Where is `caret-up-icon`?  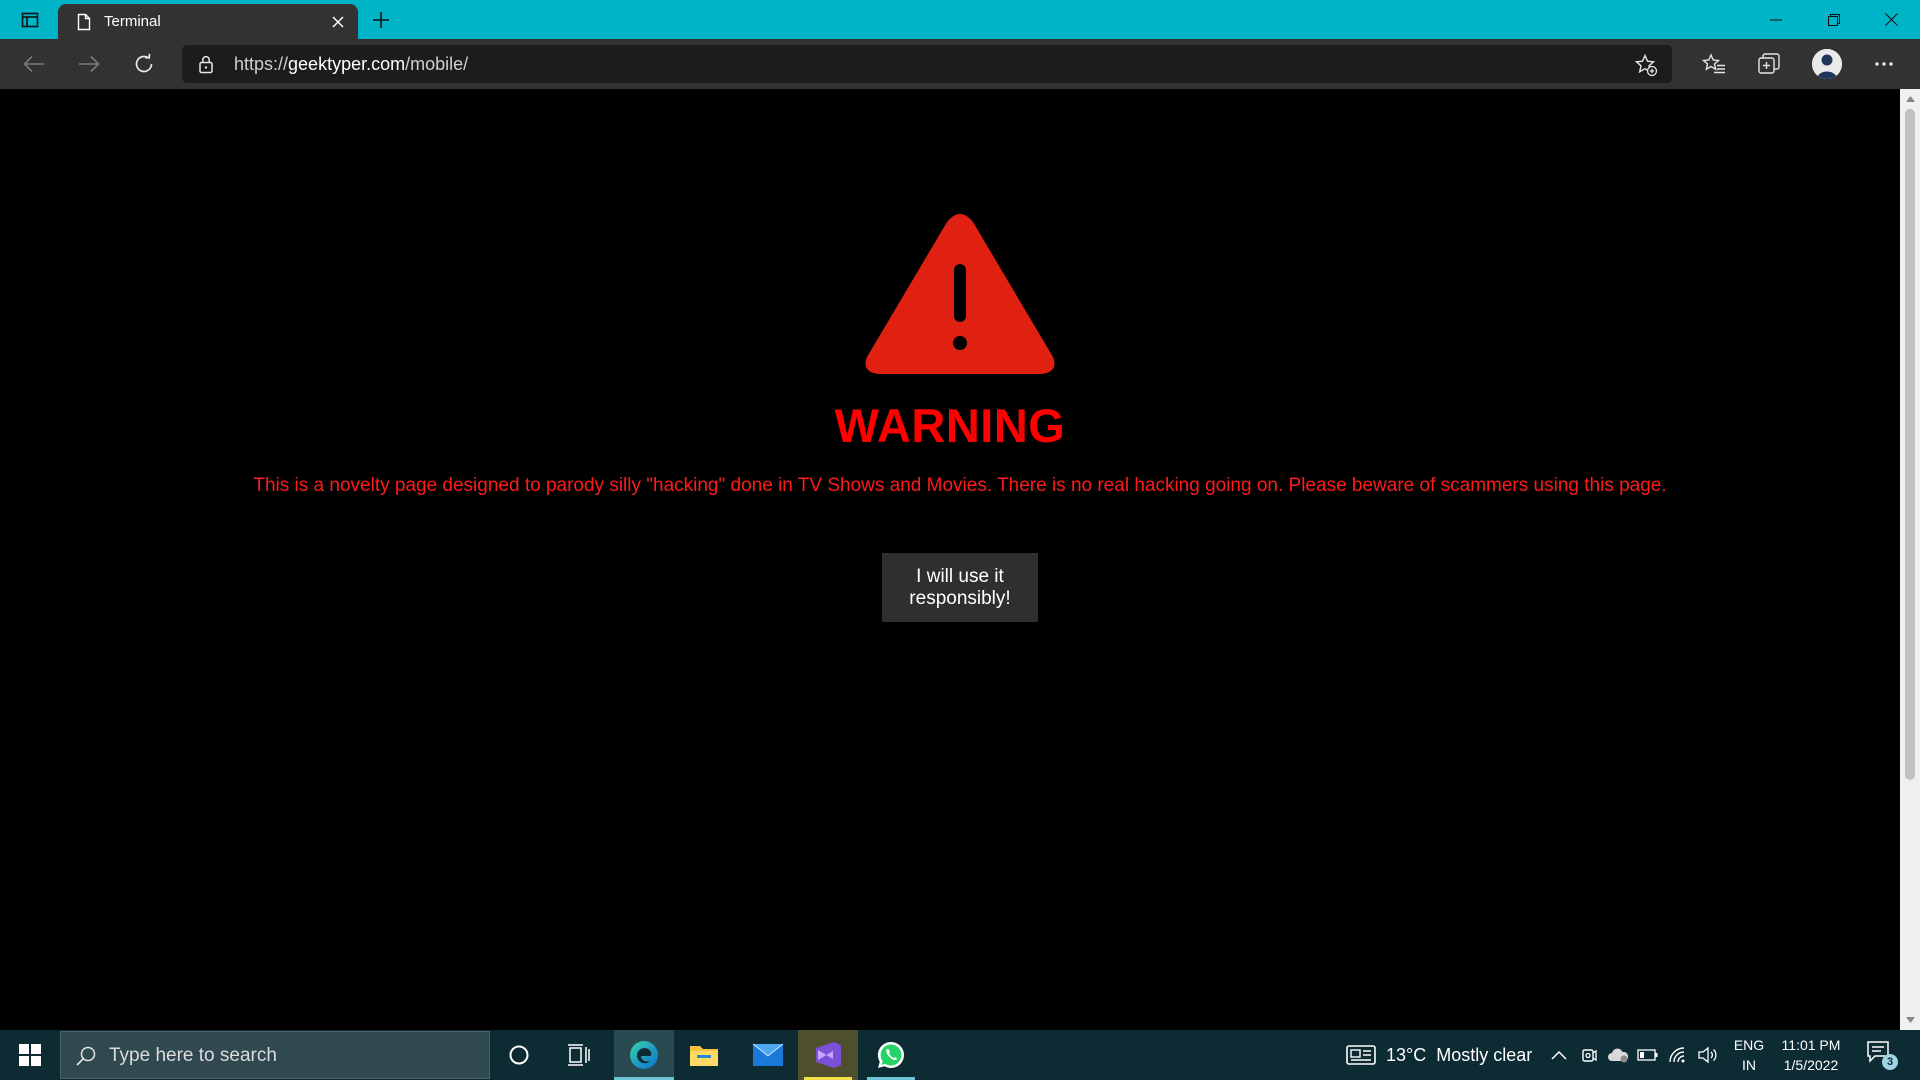
caret-up-icon is located at coordinates (1910, 99).